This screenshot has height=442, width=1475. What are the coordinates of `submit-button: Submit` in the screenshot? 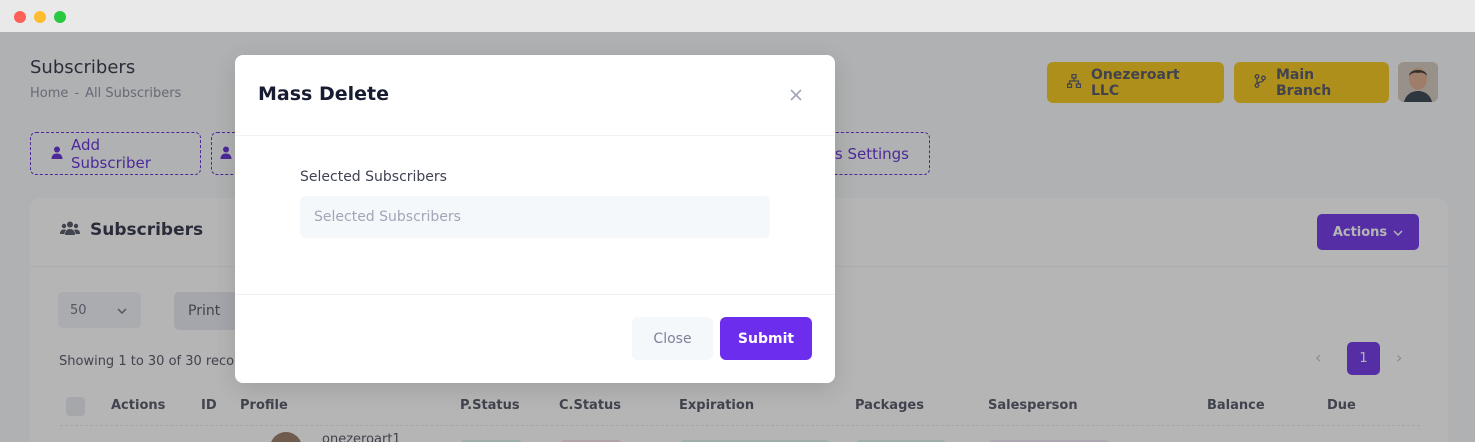 It's located at (766, 338).